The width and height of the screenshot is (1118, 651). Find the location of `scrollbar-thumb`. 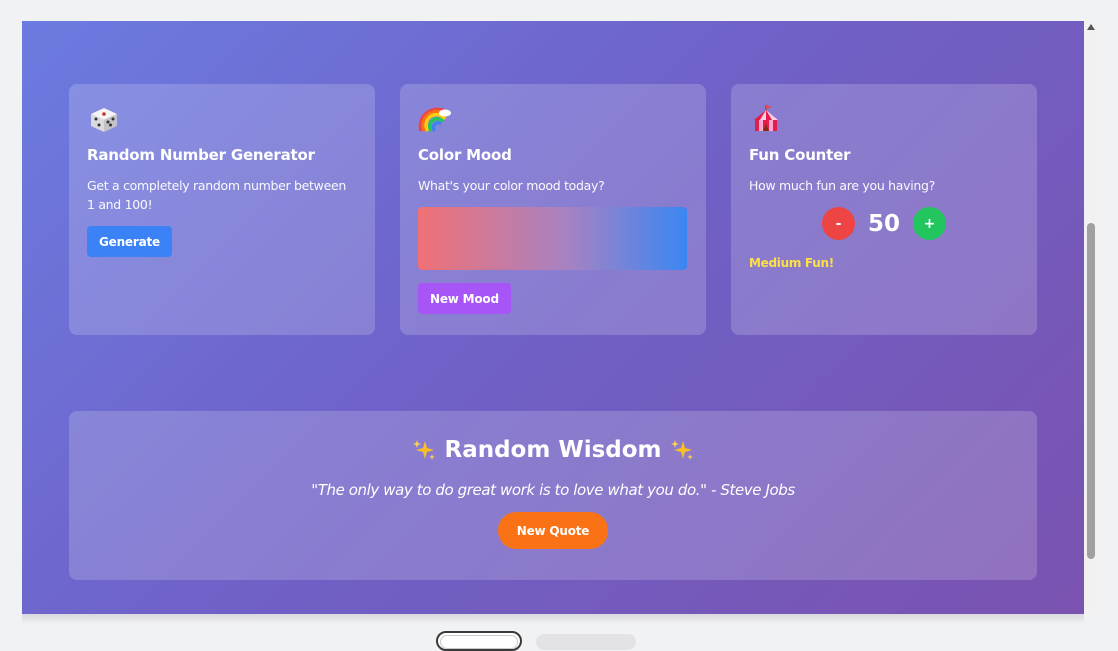

scrollbar-thumb is located at coordinates (1091, 391).